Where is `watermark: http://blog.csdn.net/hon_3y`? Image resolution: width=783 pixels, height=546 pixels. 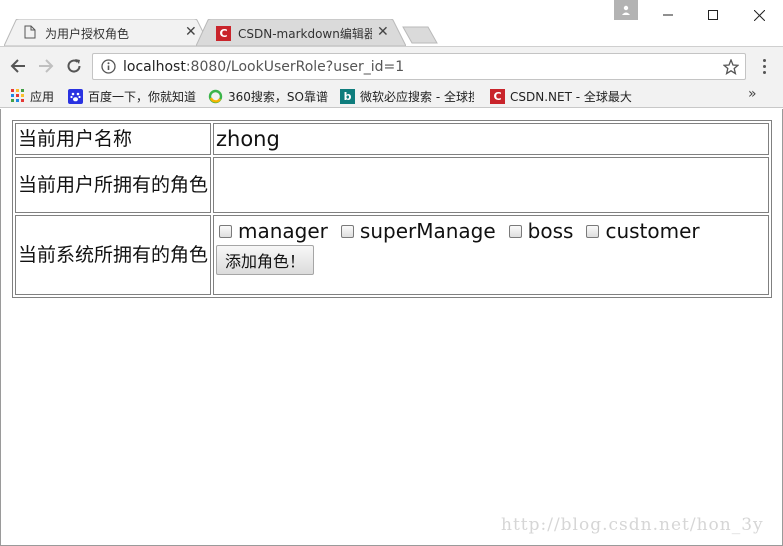
watermark: http://blog.csdn.net/hon_3y is located at coordinates (632, 525).